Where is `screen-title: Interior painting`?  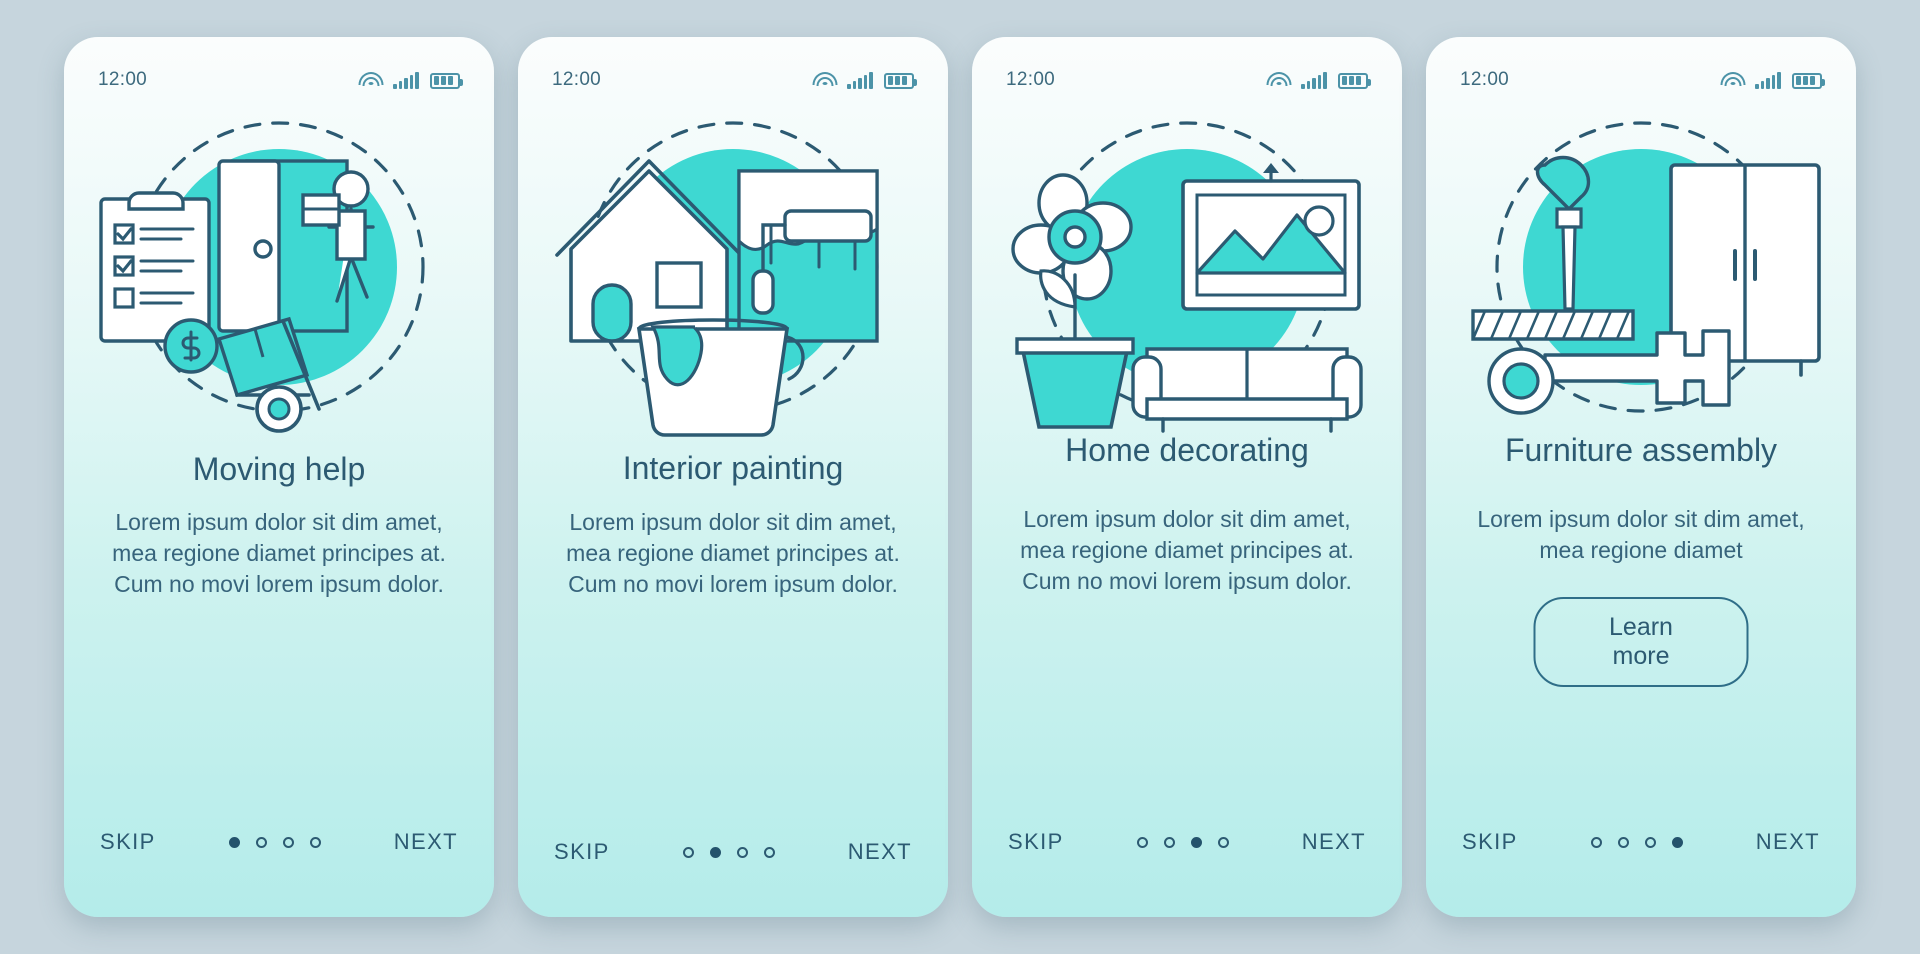 screen-title: Interior painting is located at coordinates (733, 468).